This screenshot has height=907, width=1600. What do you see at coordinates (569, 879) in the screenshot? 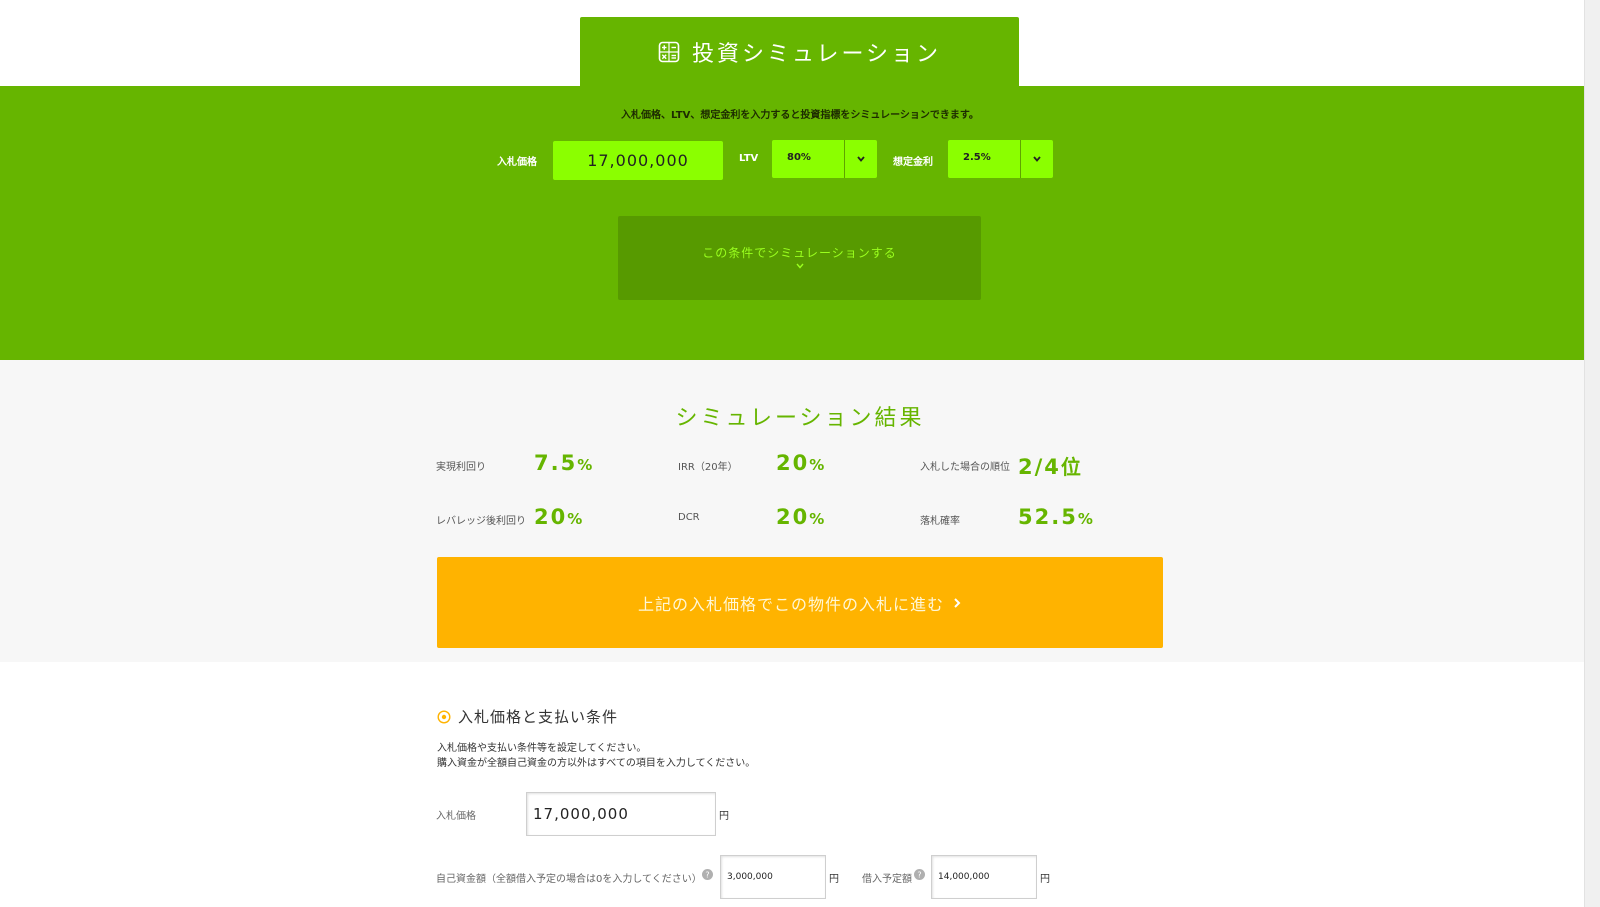
I see `own-funds-label: 自己資金額（全額借入予定の場合は0を入力してください）` at bounding box center [569, 879].